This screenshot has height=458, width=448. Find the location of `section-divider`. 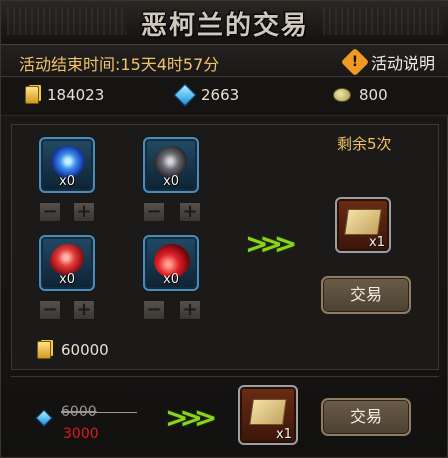

section-divider is located at coordinates (225, 376).